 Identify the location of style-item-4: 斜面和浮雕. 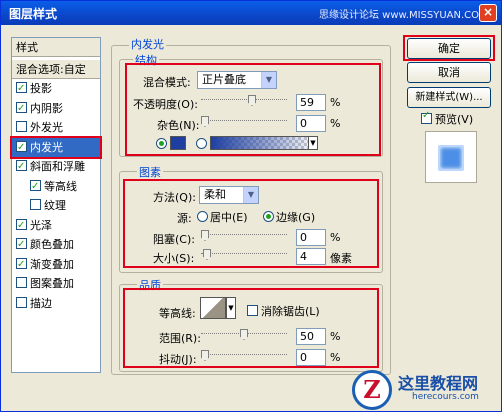
(56, 166).